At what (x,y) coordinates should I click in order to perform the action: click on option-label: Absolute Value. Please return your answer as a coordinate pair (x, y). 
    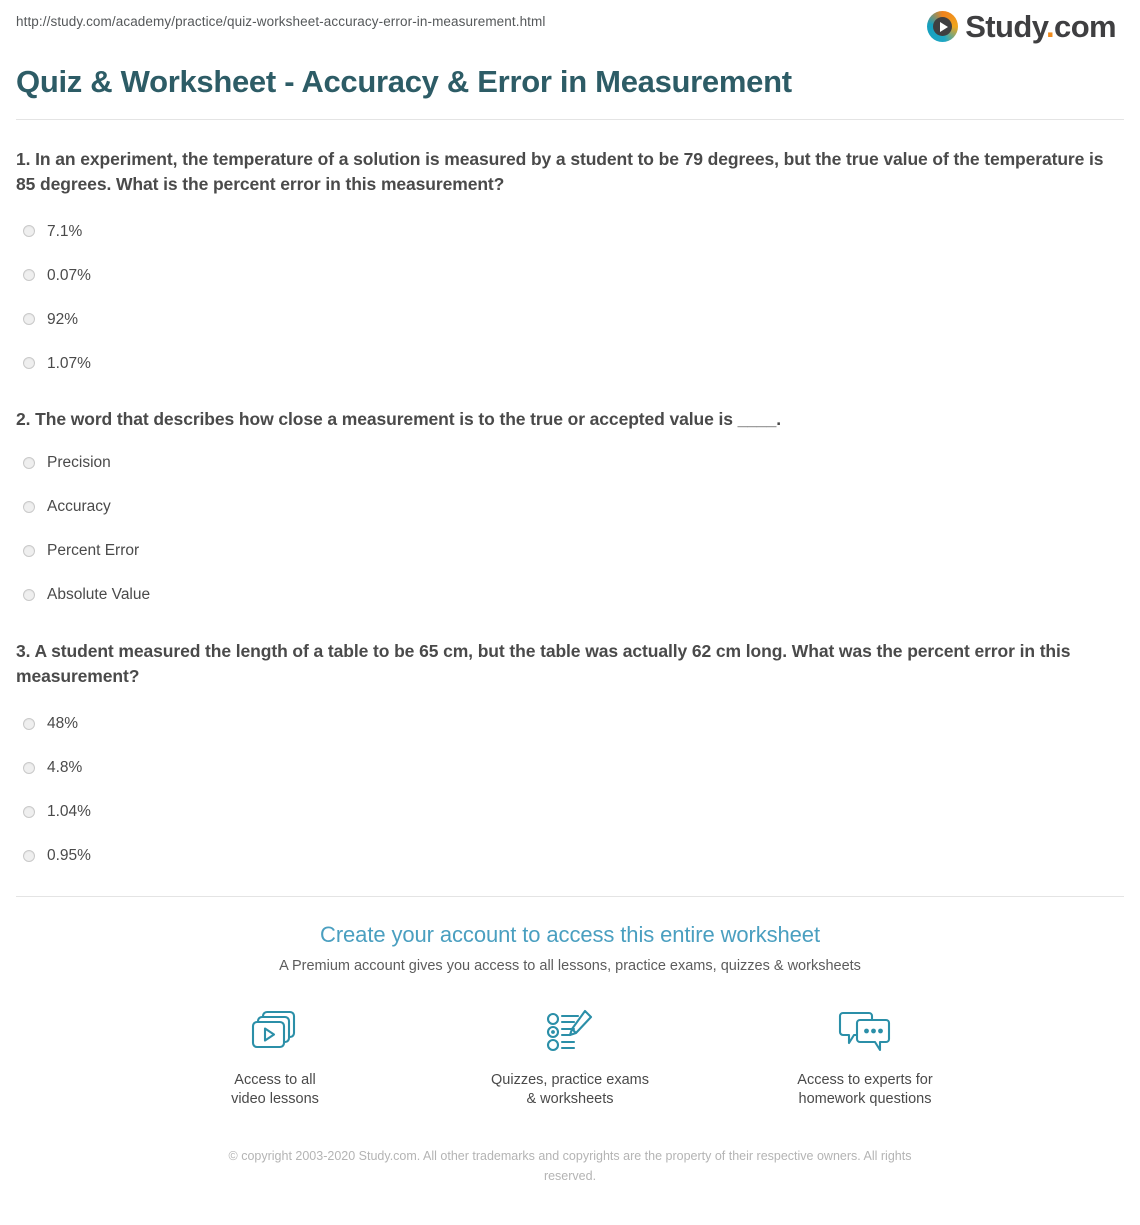
    Looking at the image, I should click on (99, 595).